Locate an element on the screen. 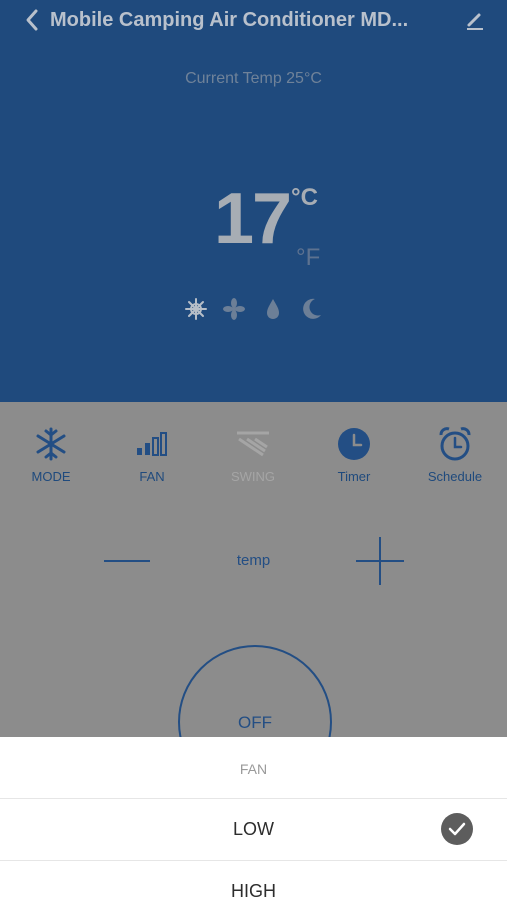  mode-button: MODE is located at coordinates (51, 459).